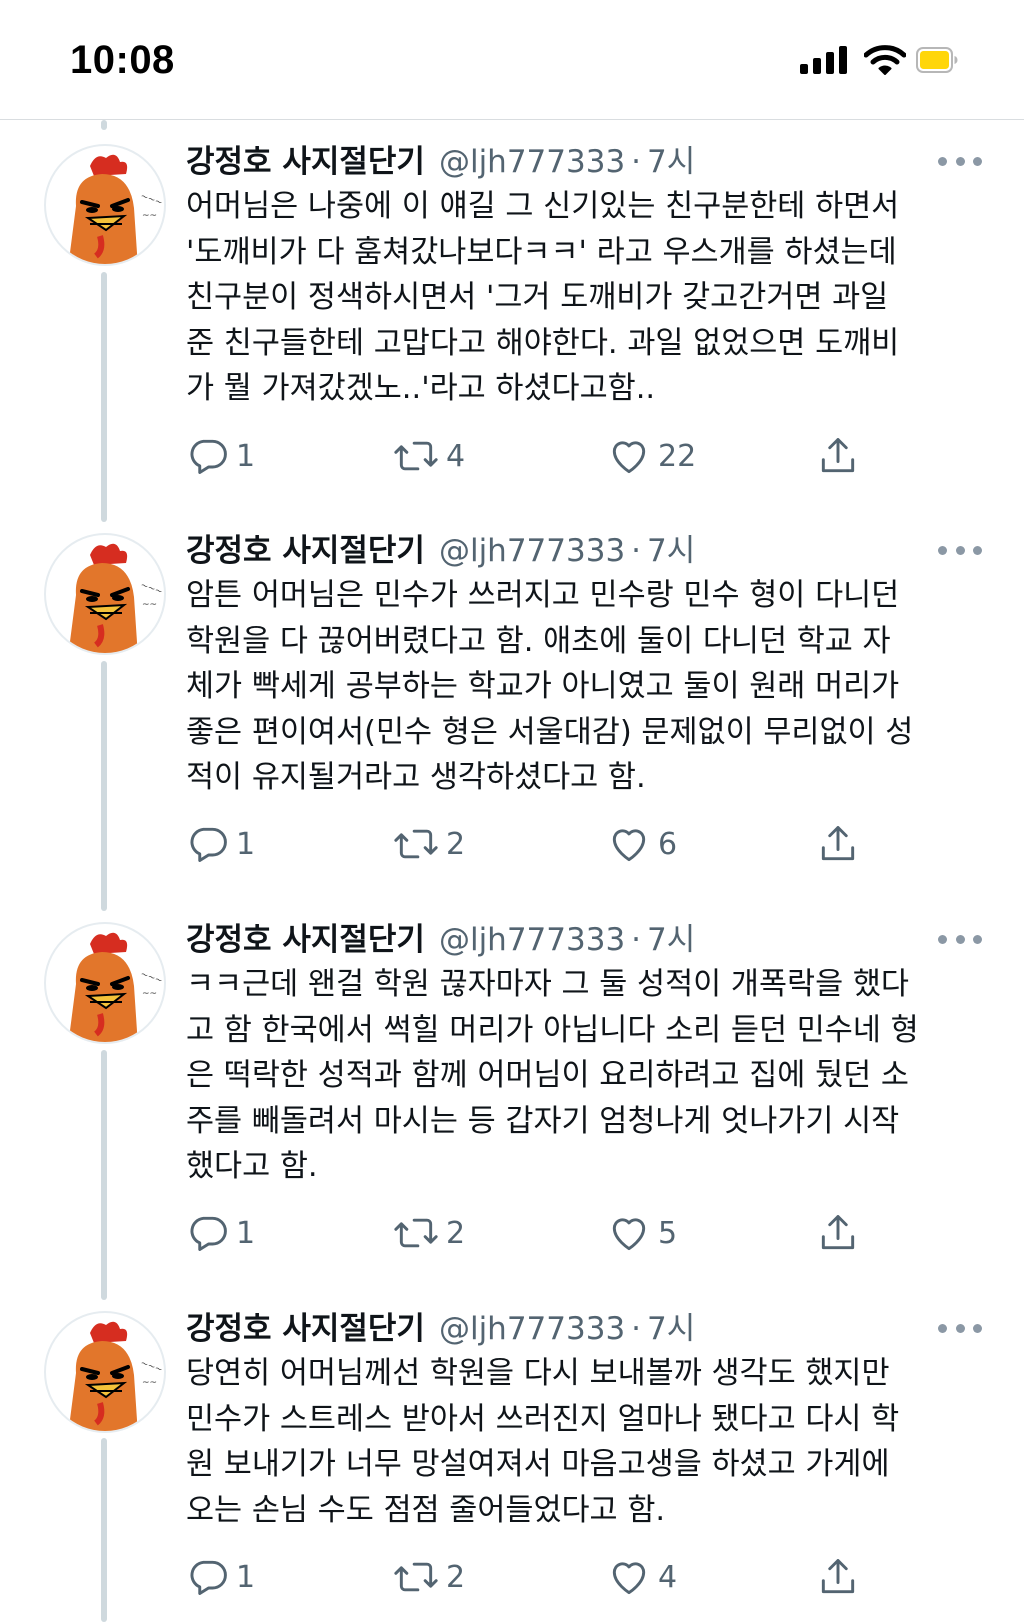  Describe the element at coordinates (937, 60) in the screenshot. I see `battery-icon` at that location.